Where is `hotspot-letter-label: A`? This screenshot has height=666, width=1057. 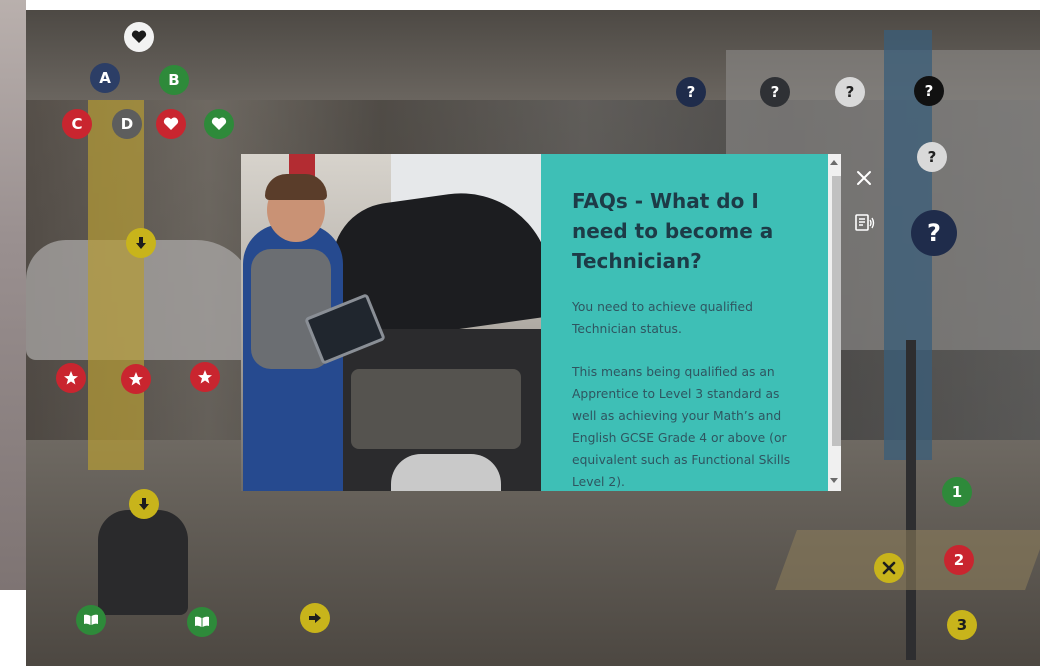
hotspot-letter-label: A is located at coordinates (105, 78).